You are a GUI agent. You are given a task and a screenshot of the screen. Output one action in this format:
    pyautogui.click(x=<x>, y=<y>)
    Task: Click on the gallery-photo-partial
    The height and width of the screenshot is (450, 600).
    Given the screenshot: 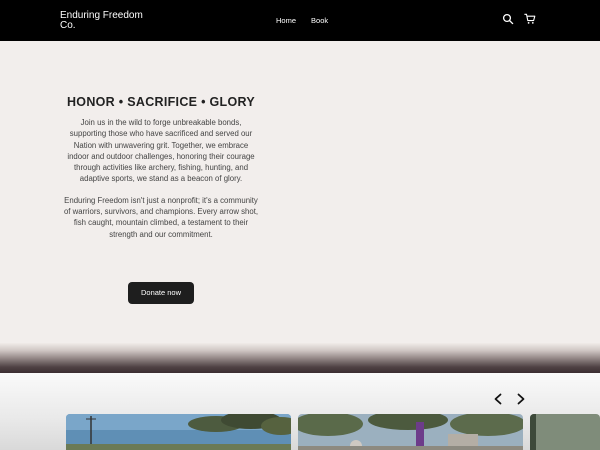 What is the action you would take?
    pyautogui.click(x=565, y=432)
    